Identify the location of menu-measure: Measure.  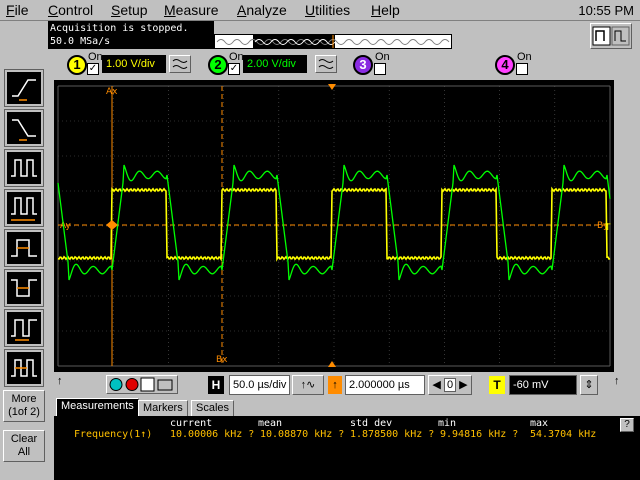
(191, 10).